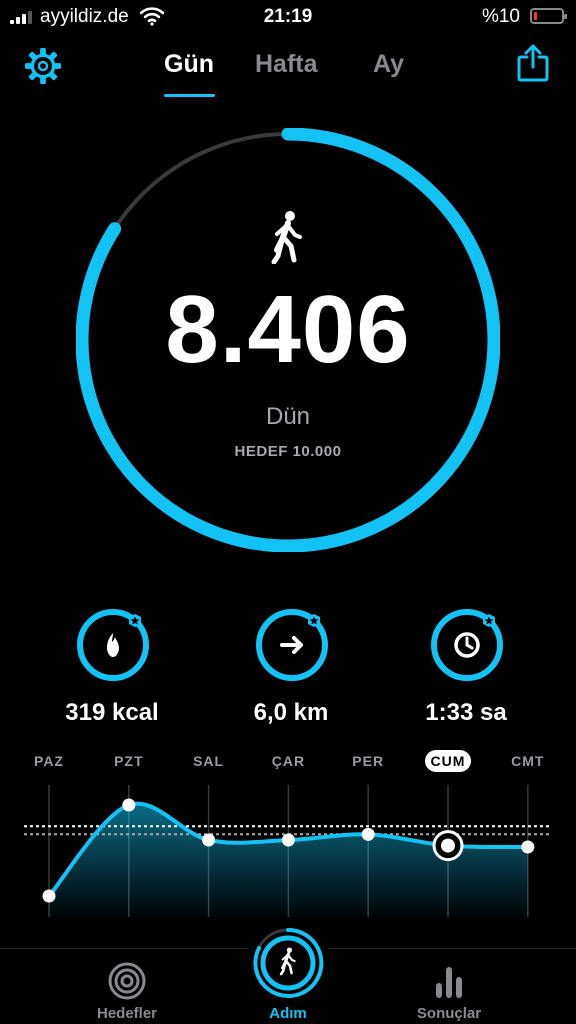 The height and width of the screenshot is (1024, 576). I want to click on duration-stat: 1:33 sa, so click(466, 667).